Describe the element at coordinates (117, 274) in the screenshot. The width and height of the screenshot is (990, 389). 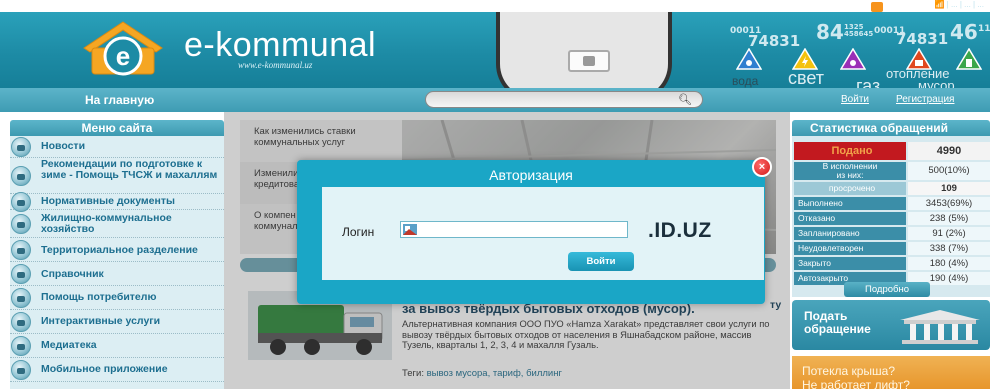
I see `sidebar-item-directory: Справочник` at that location.